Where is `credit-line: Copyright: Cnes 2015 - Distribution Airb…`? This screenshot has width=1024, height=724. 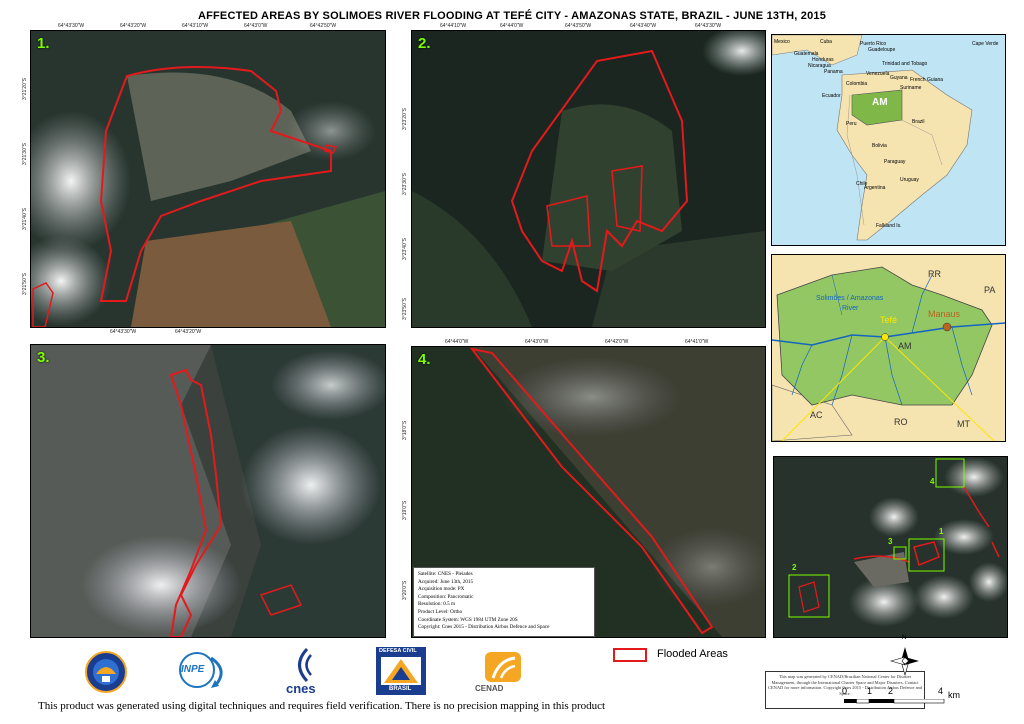
credit-line: Copyright: Cnes 2015 - Distribution Airb… is located at coordinates (484, 627).